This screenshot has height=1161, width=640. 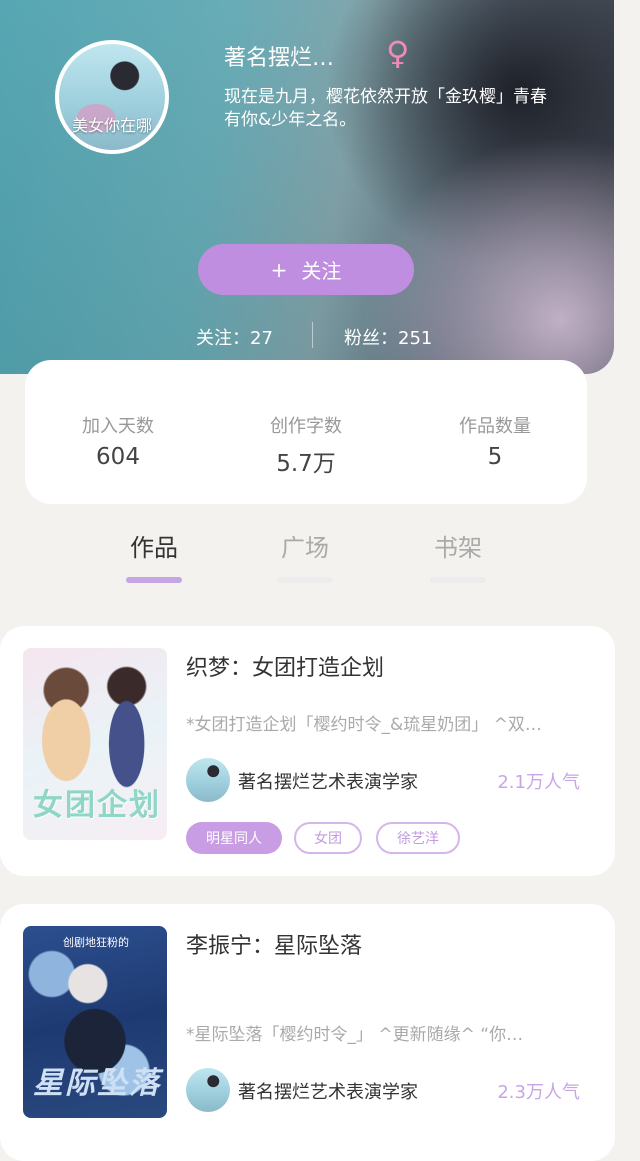 What do you see at coordinates (495, 457) in the screenshot?
I see `stat-value: 5` at bounding box center [495, 457].